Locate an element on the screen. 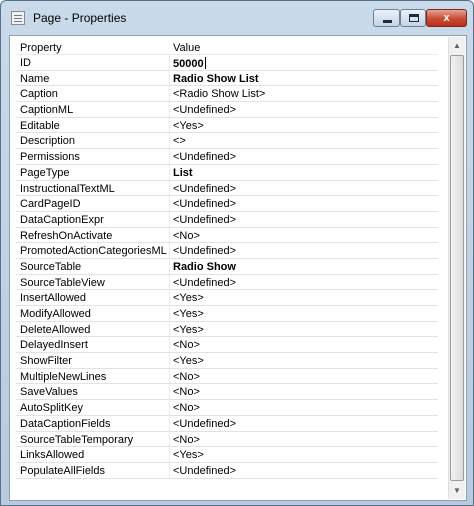 This screenshot has height=506, width=474. property-name: Name is located at coordinates (35, 78).